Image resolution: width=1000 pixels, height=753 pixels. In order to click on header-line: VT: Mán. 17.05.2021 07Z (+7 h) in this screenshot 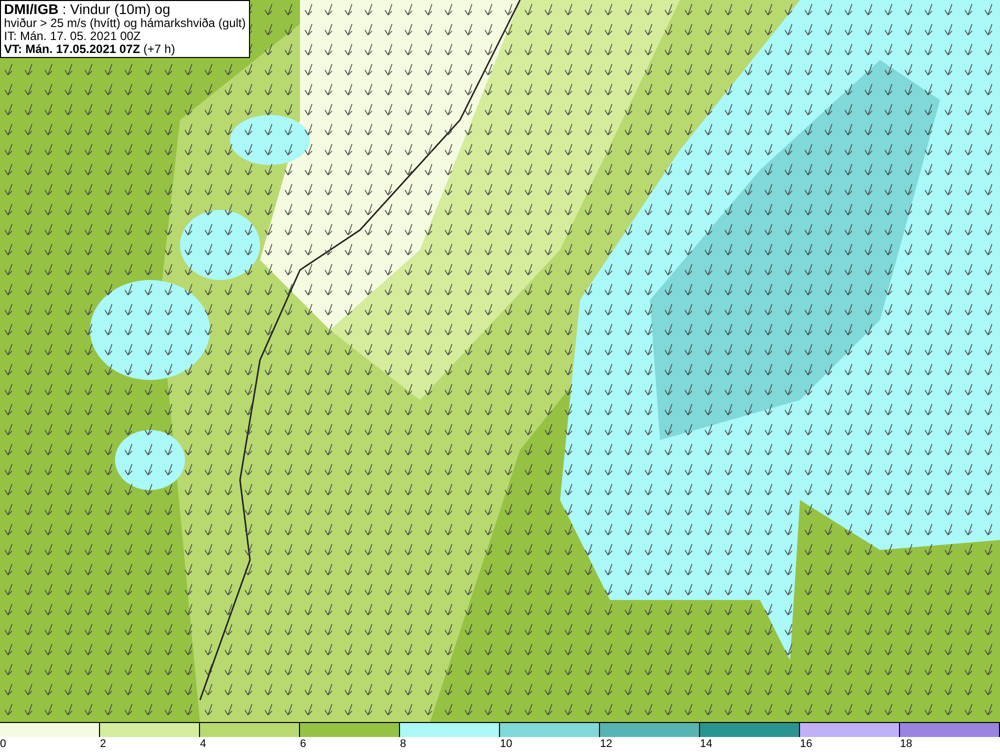, I will do `click(90, 49)`.